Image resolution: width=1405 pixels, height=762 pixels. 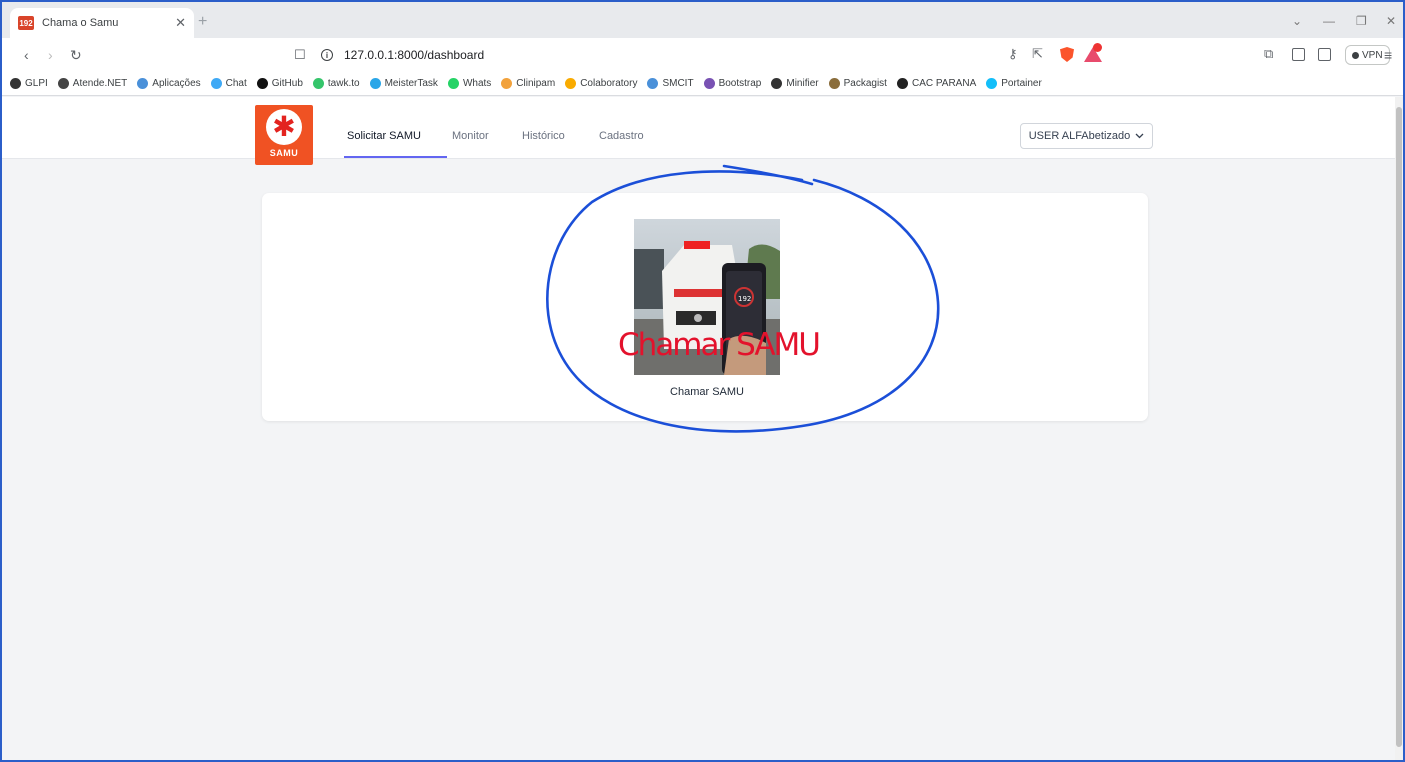 I want to click on vpn-button: VPN, so click(x=1367, y=55).